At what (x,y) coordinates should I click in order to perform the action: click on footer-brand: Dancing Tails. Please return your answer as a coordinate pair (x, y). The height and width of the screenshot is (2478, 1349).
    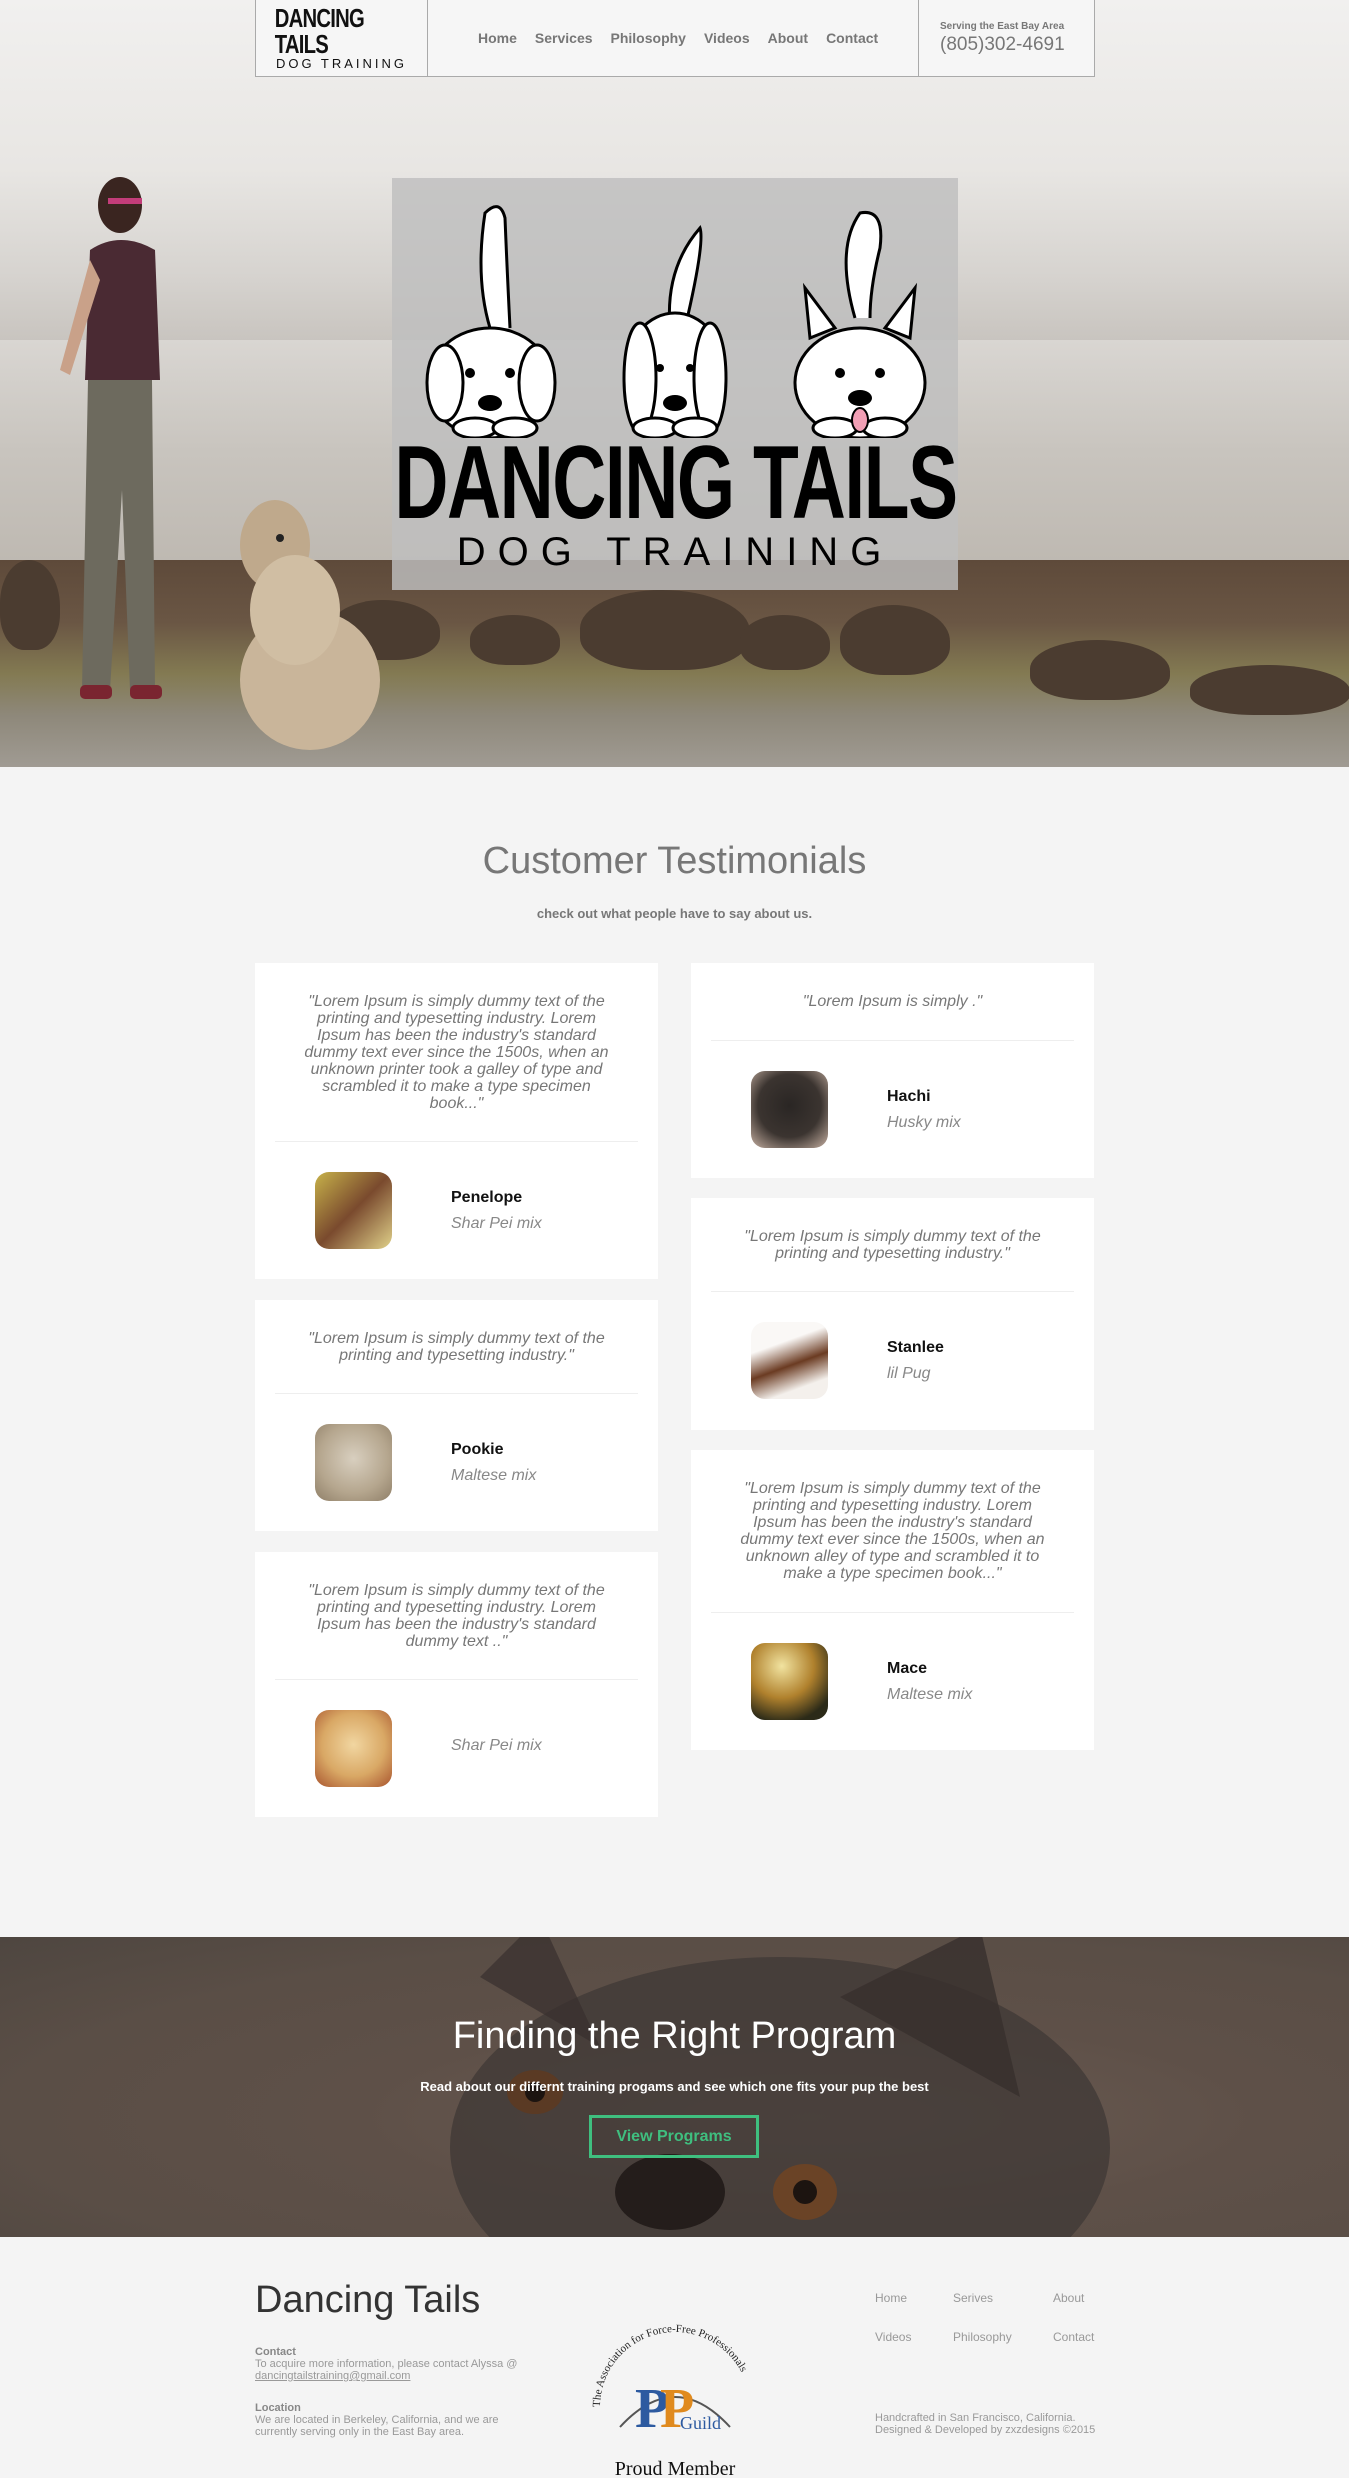
    Looking at the image, I should click on (368, 2300).